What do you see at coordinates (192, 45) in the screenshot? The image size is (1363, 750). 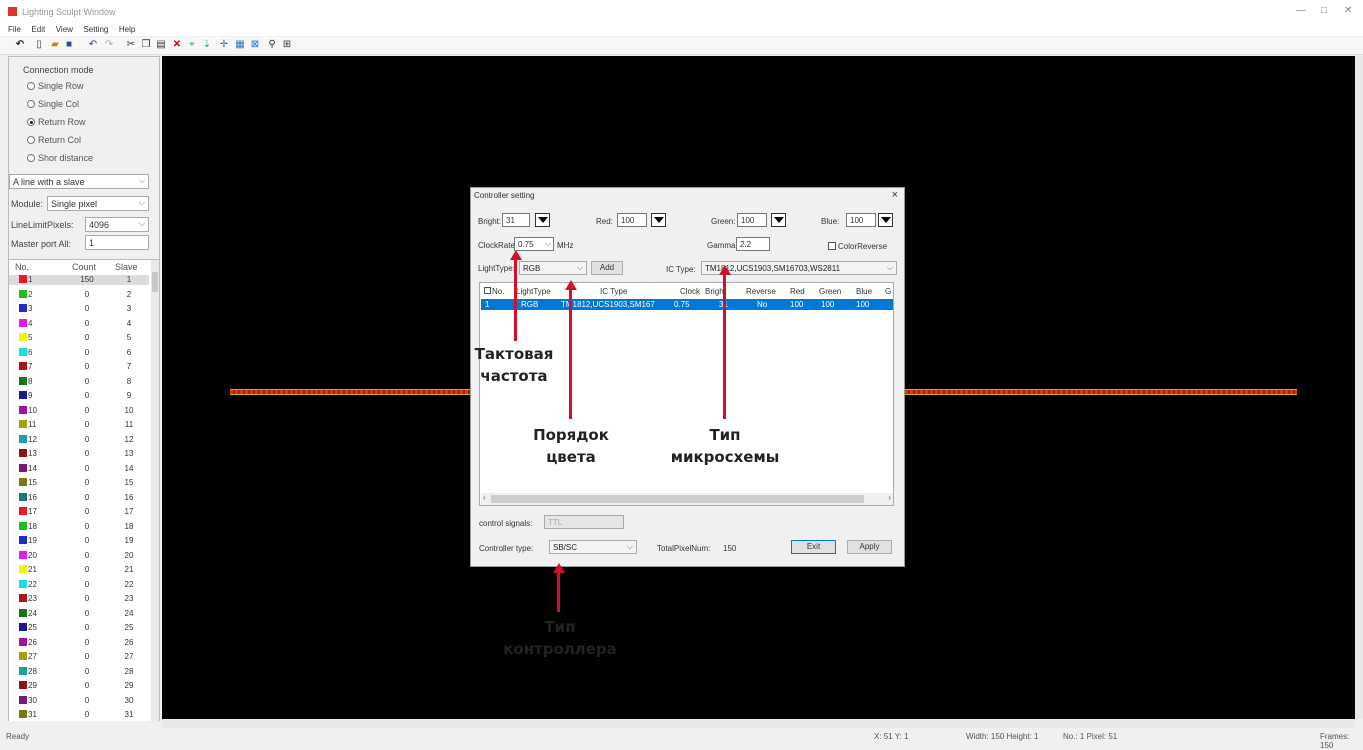 I see `select-icon: ⌖` at bounding box center [192, 45].